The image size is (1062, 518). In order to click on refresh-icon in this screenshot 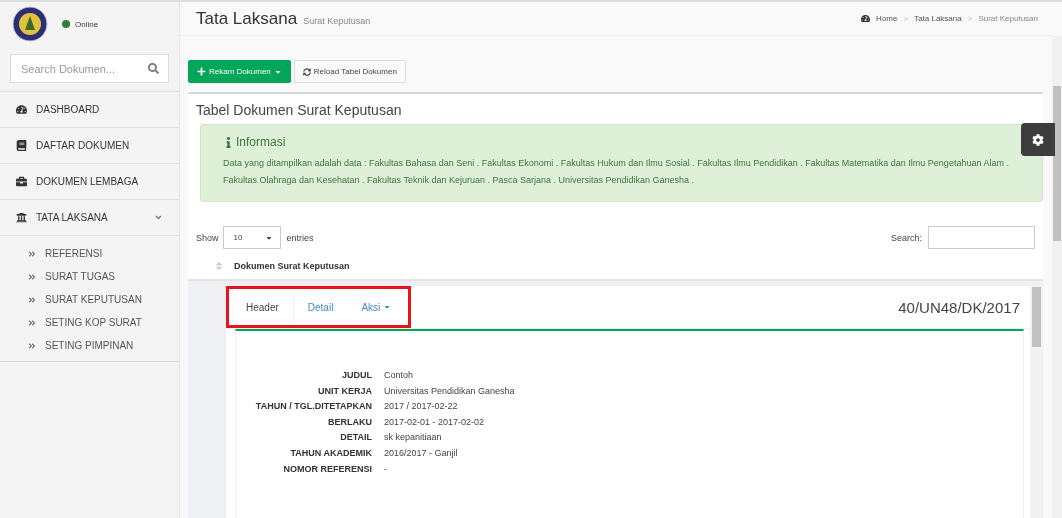, I will do `click(306, 71)`.